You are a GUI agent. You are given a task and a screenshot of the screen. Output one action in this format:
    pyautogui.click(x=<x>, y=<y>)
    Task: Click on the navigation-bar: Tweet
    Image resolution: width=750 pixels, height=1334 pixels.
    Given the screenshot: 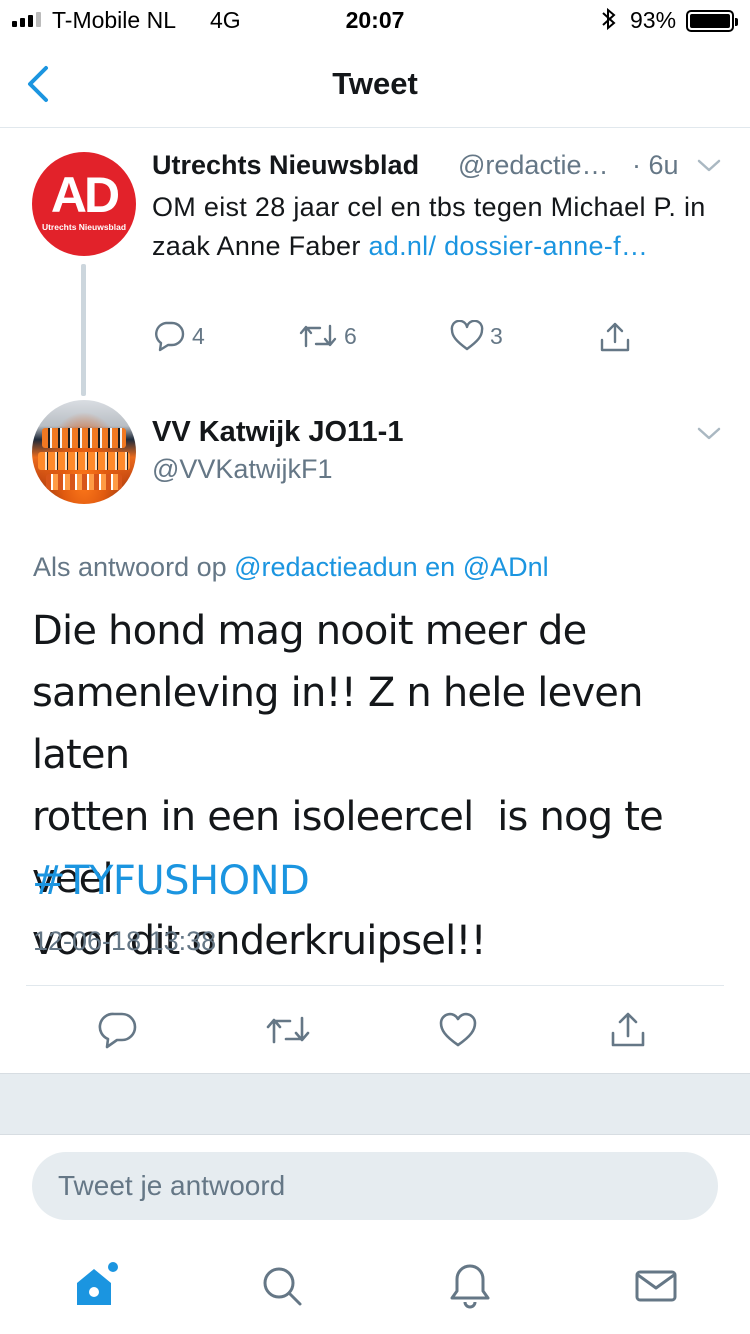 What is the action you would take?
    pyautogui.click(x=375, y=84)
    